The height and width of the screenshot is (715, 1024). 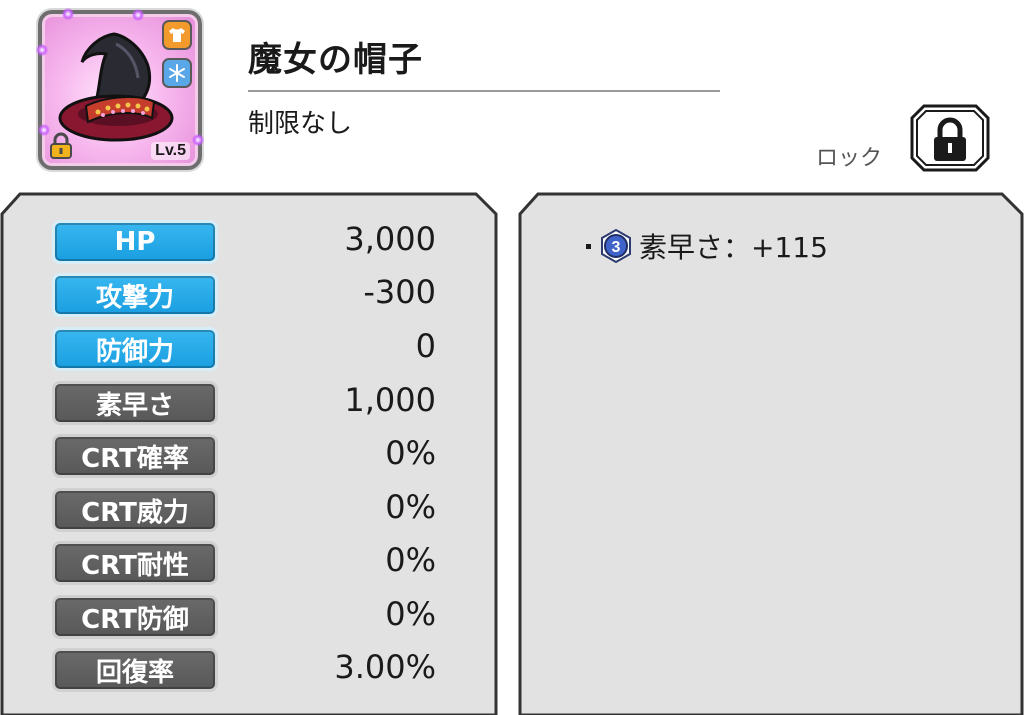 I want to click on stat-label: CRT威力, so click(x=135, y=510).